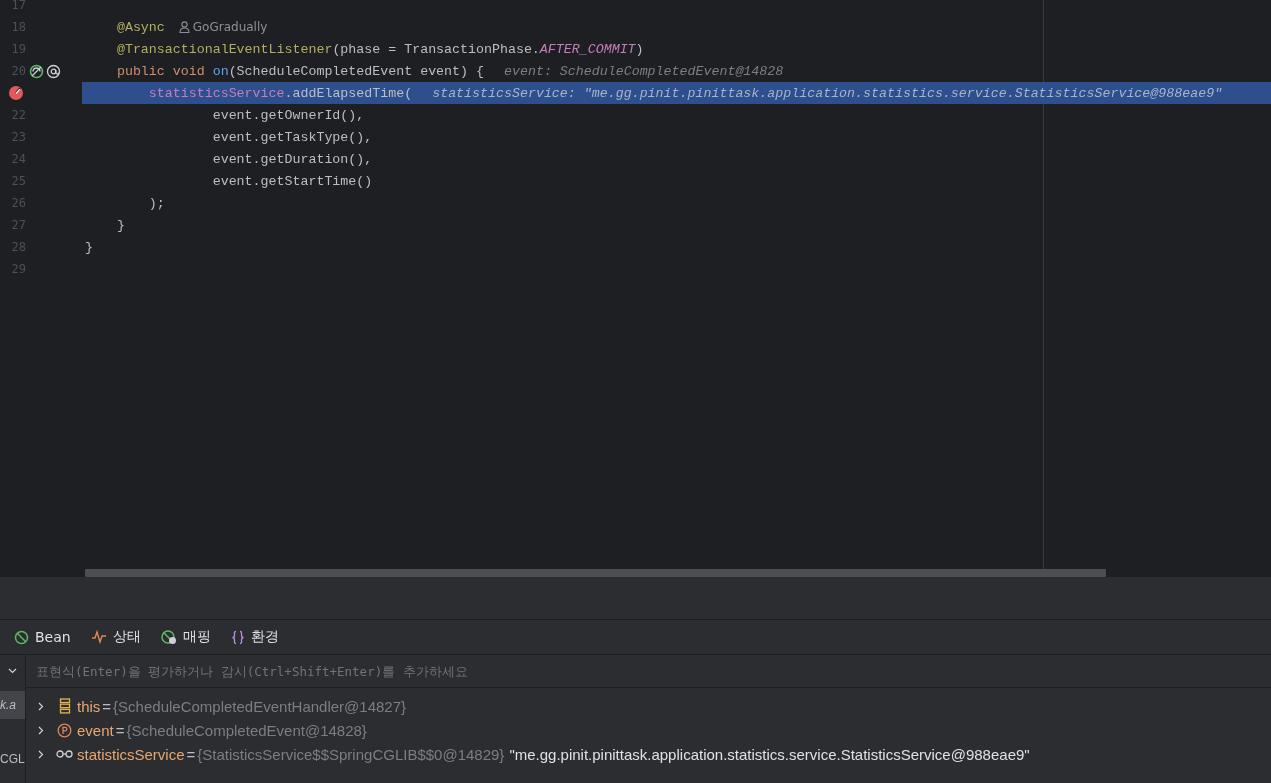 Image resolution: width=1271 pixels, height=783 pixels. Describe the element at coordinates (379, 49) in the screenshot. I see `code-line: @TransactionalEventListener(phase = TransactionPhase.AFTER_COMMIT)` at that location.